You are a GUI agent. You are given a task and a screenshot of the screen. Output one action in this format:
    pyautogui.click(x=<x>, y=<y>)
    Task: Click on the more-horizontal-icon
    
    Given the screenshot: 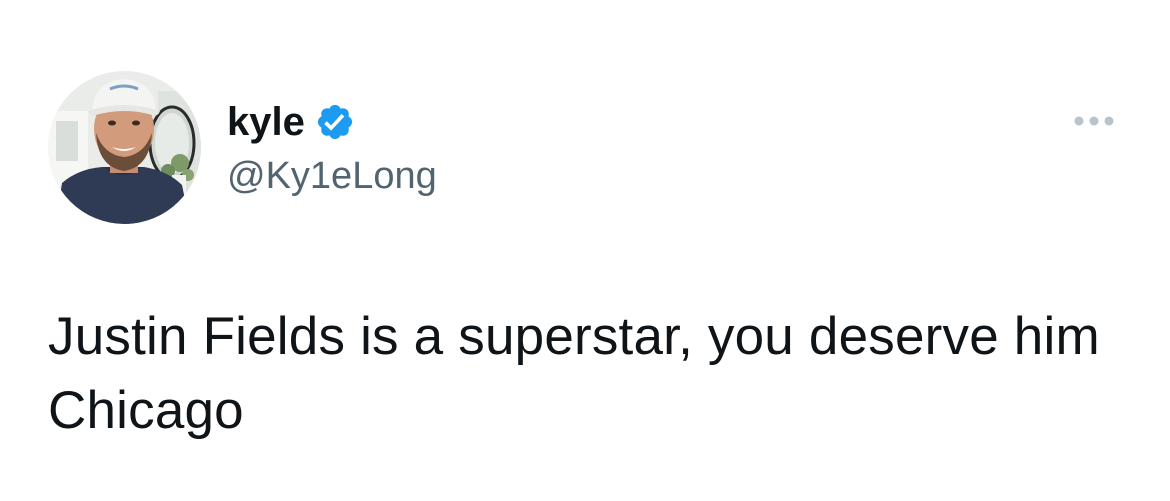 What is the action you would take?
    pyautogui.click(x=1094, y=121)
    